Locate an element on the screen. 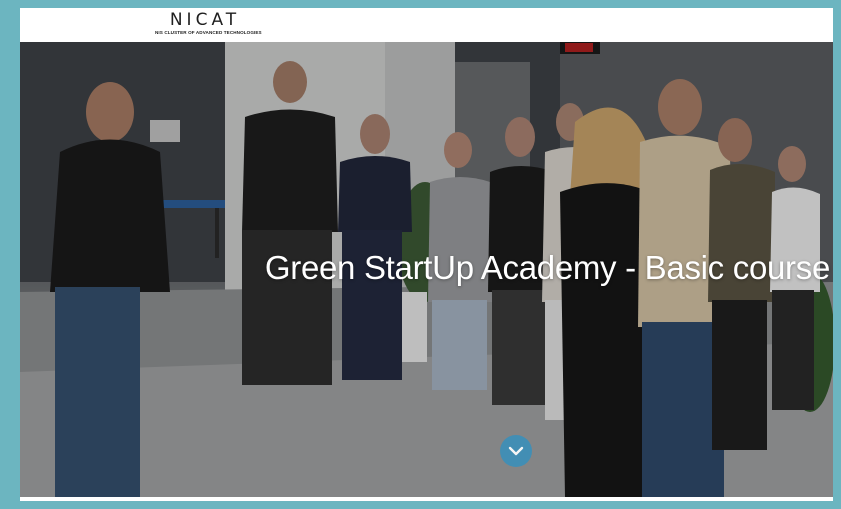 Image resolution: width=841 pixels, height=509 pixels. logo-wordmark: NICAT is located at coordinates (205, 20).